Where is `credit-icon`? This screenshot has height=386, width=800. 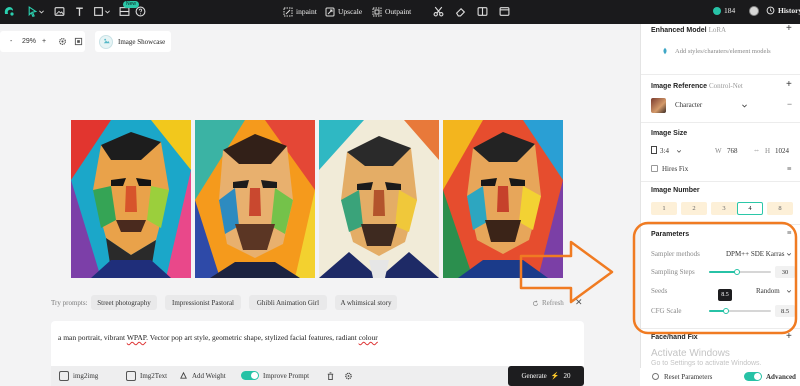 credit-icon is located at coordinates (717, 10).